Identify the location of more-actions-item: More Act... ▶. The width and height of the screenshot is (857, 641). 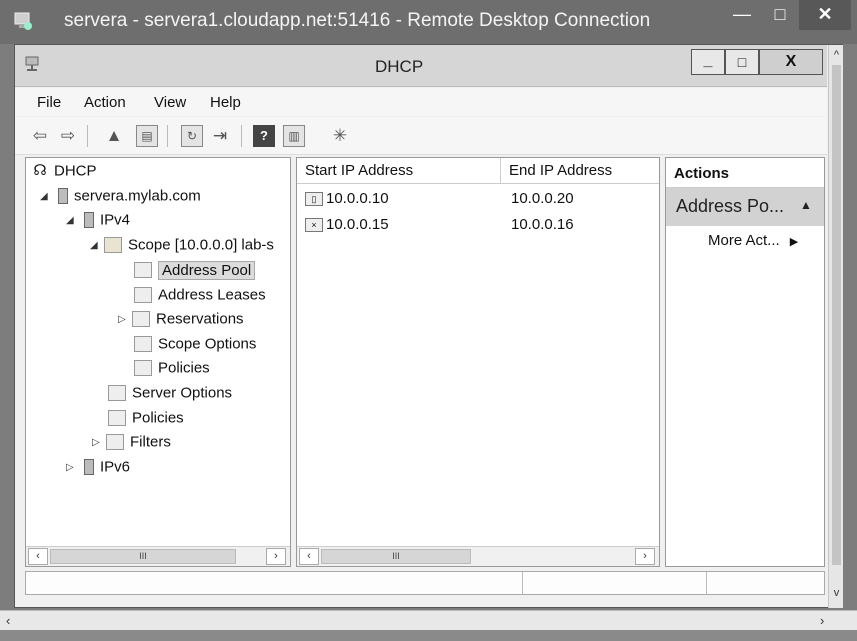
(753, 240).